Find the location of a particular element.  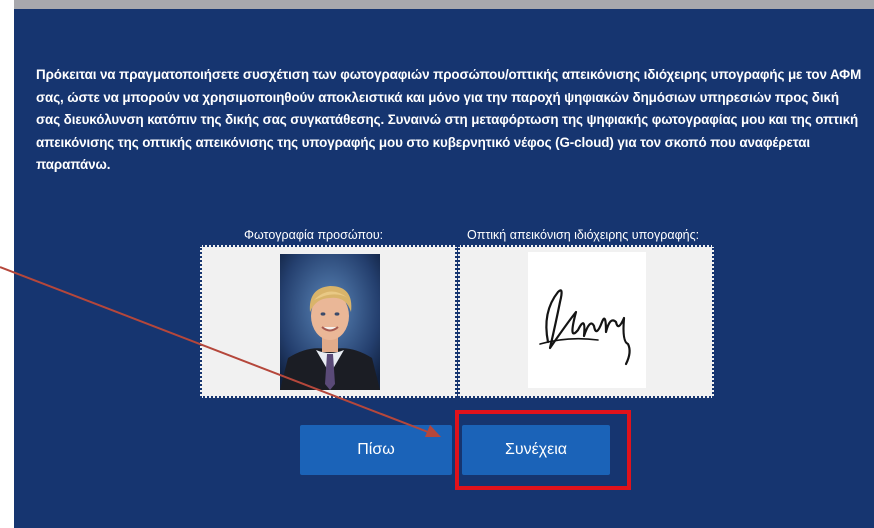

top-divider is located at coordinates (444, 4).